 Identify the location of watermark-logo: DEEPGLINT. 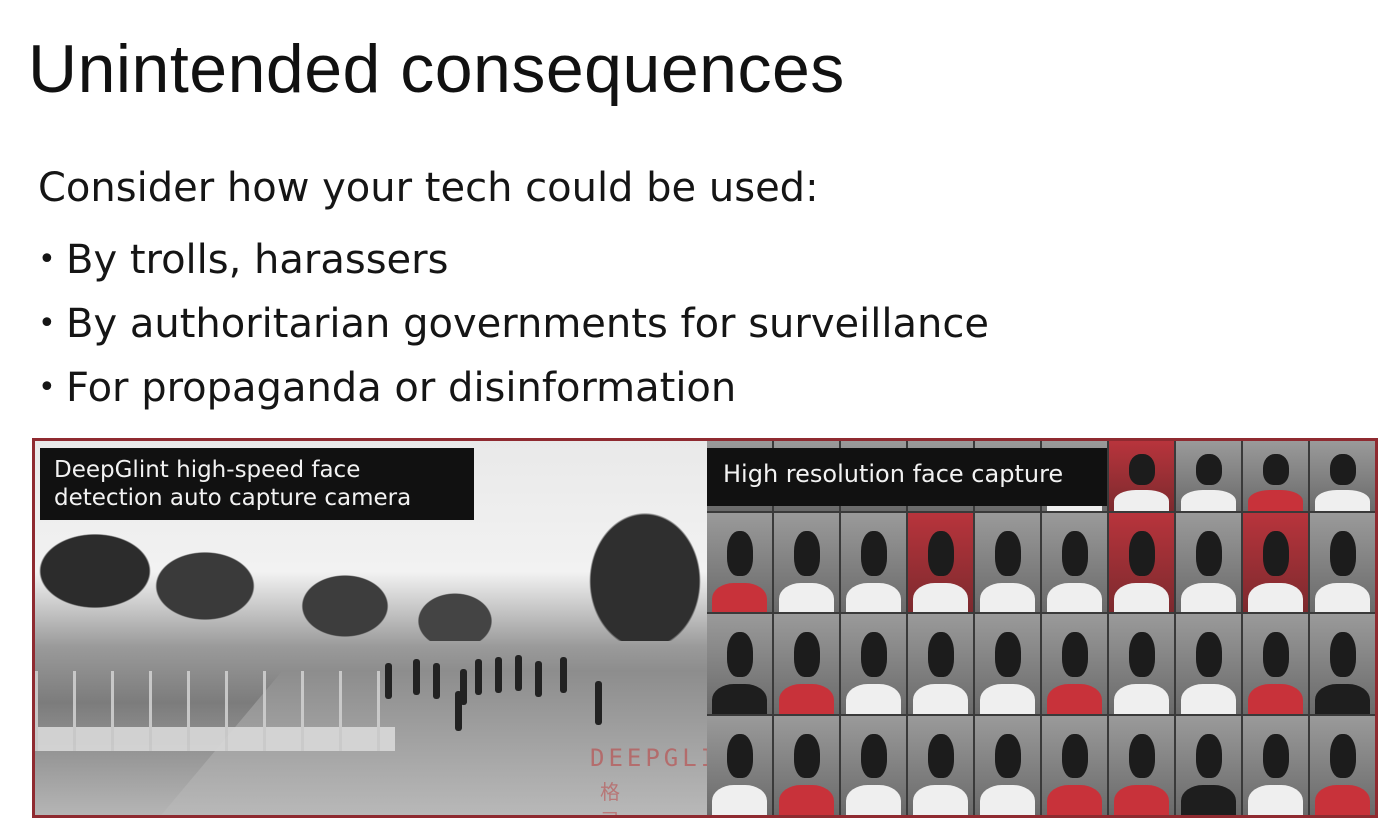
(648, 758).